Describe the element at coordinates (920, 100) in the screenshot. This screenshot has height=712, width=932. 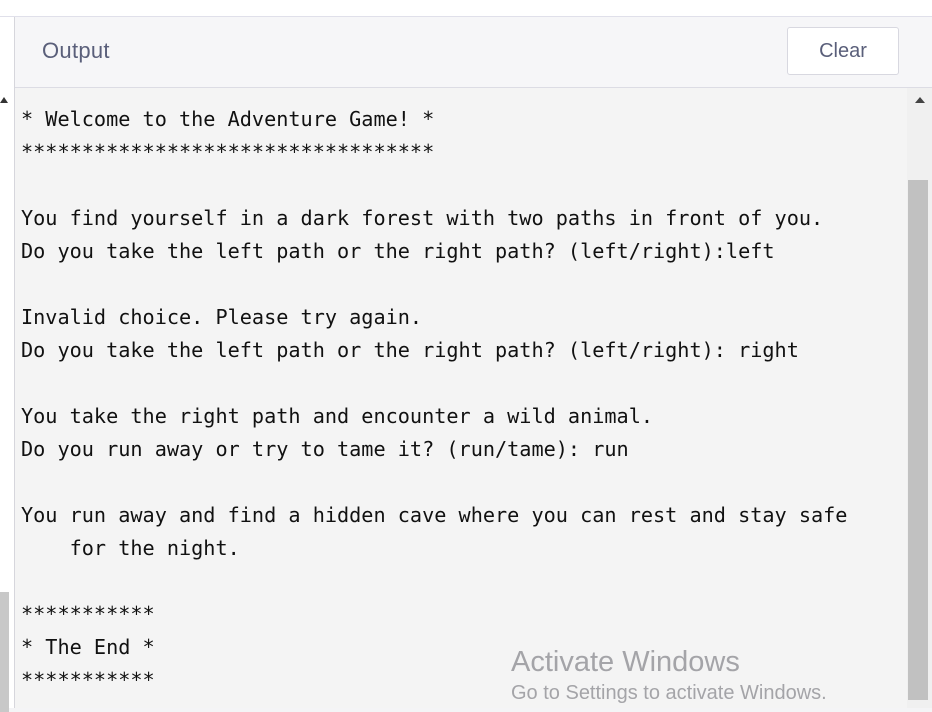
I see `scroll-up-arrow-icon` at that location.